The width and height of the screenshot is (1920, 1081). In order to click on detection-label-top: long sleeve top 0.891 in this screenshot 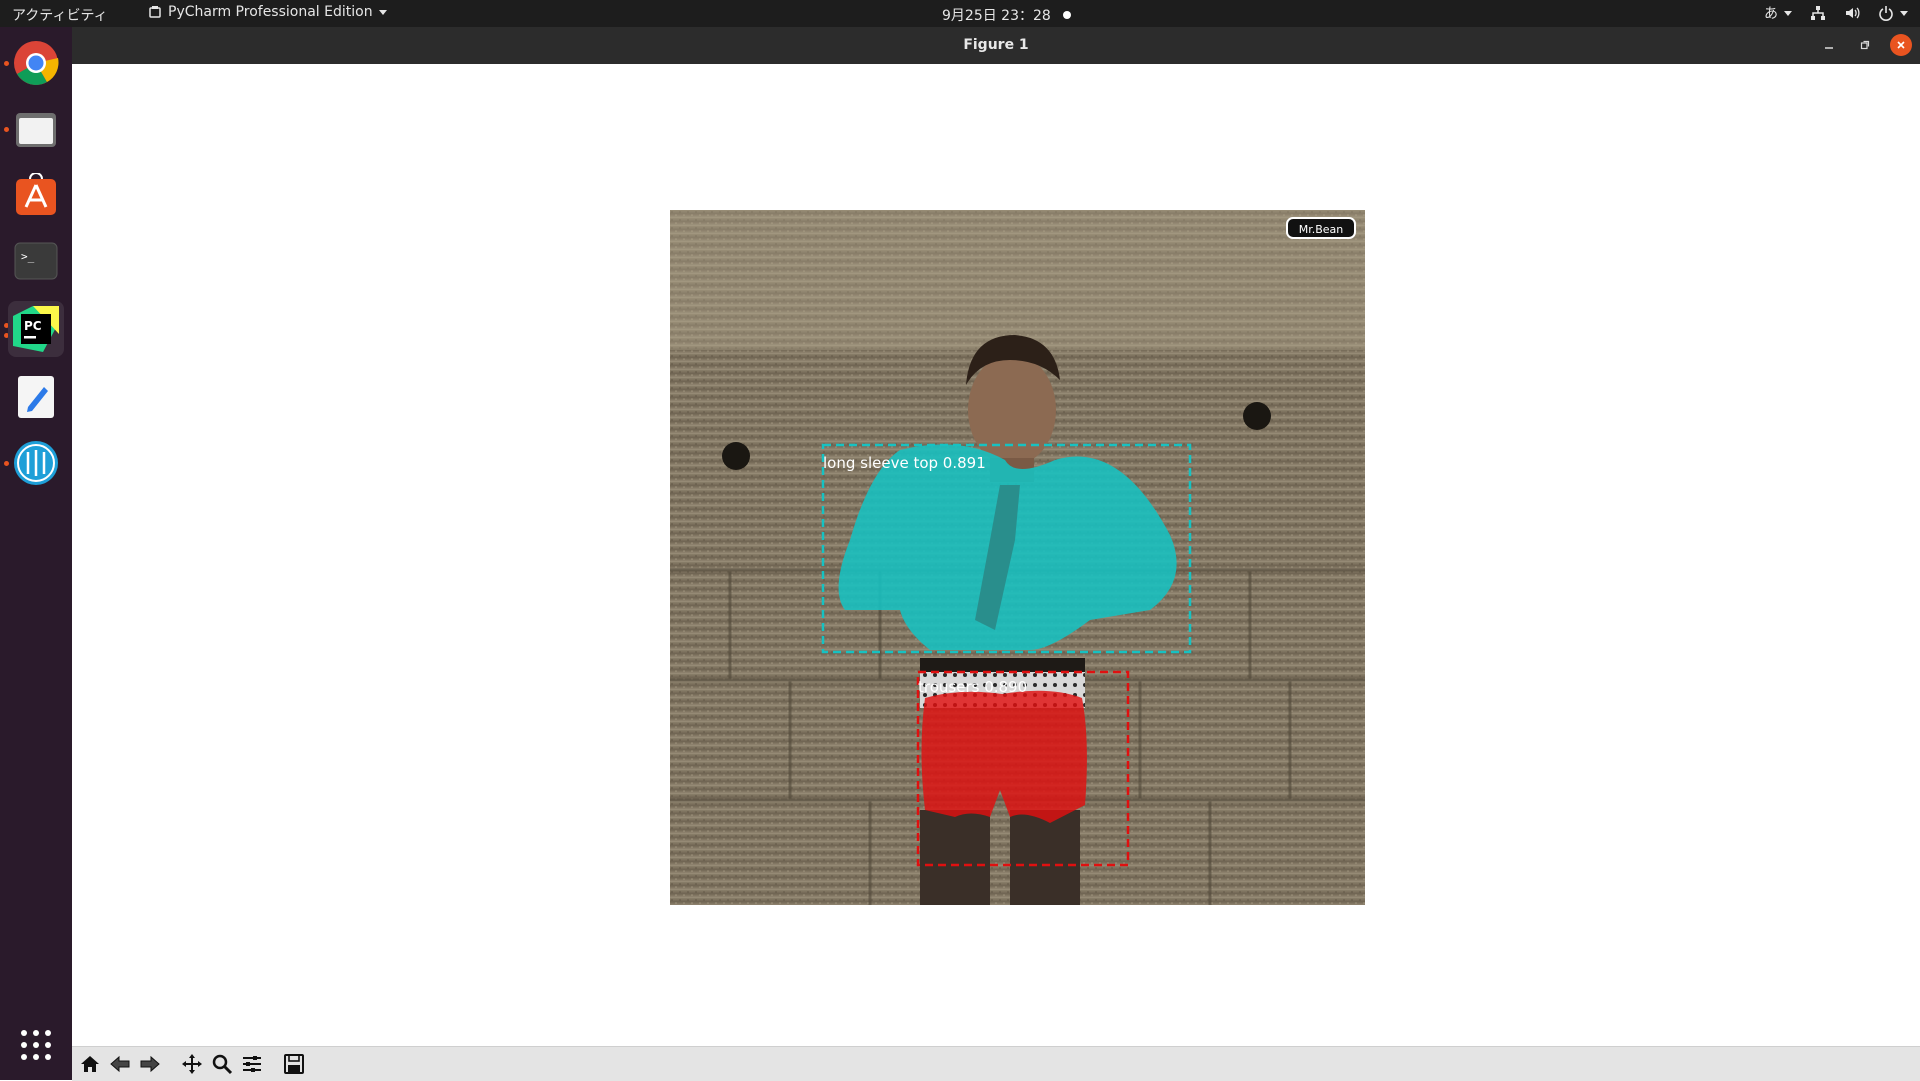, I will do `click(904, 463)`.